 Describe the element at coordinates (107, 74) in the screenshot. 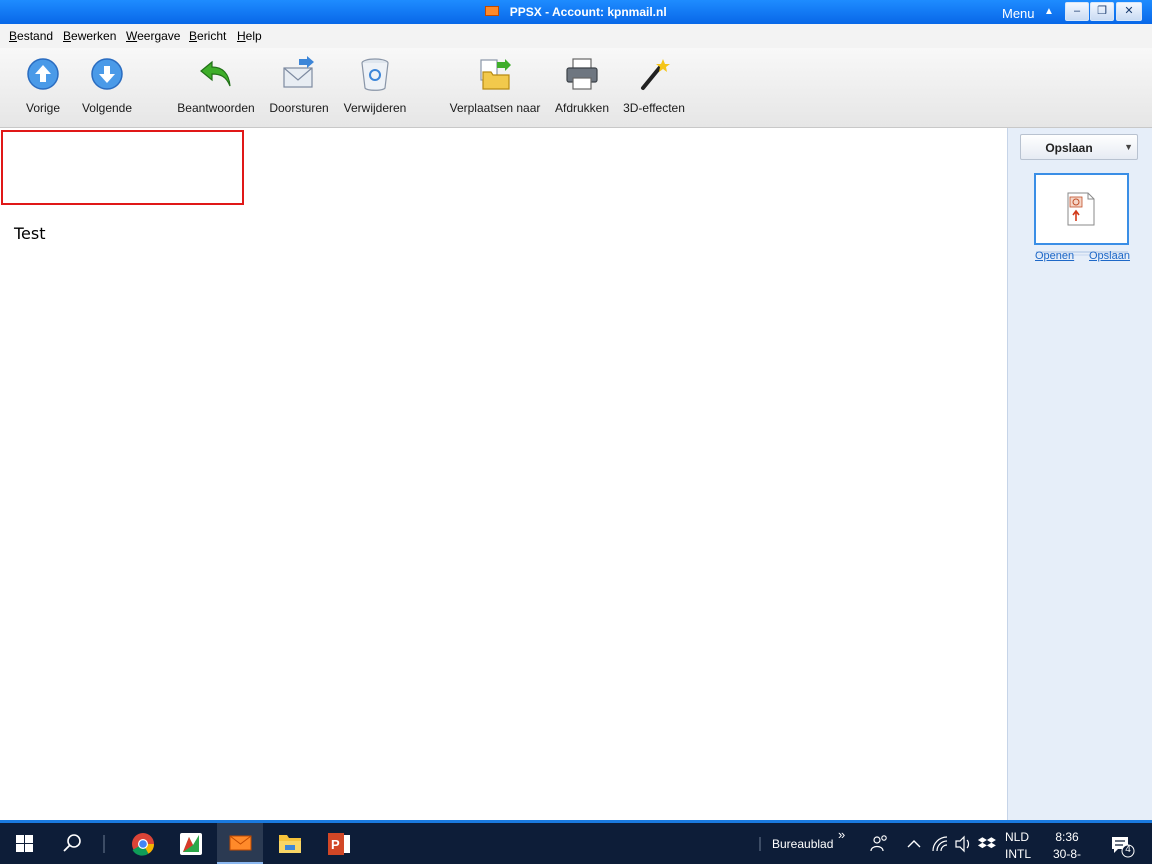

I see `arrow-down-icon` at that location.